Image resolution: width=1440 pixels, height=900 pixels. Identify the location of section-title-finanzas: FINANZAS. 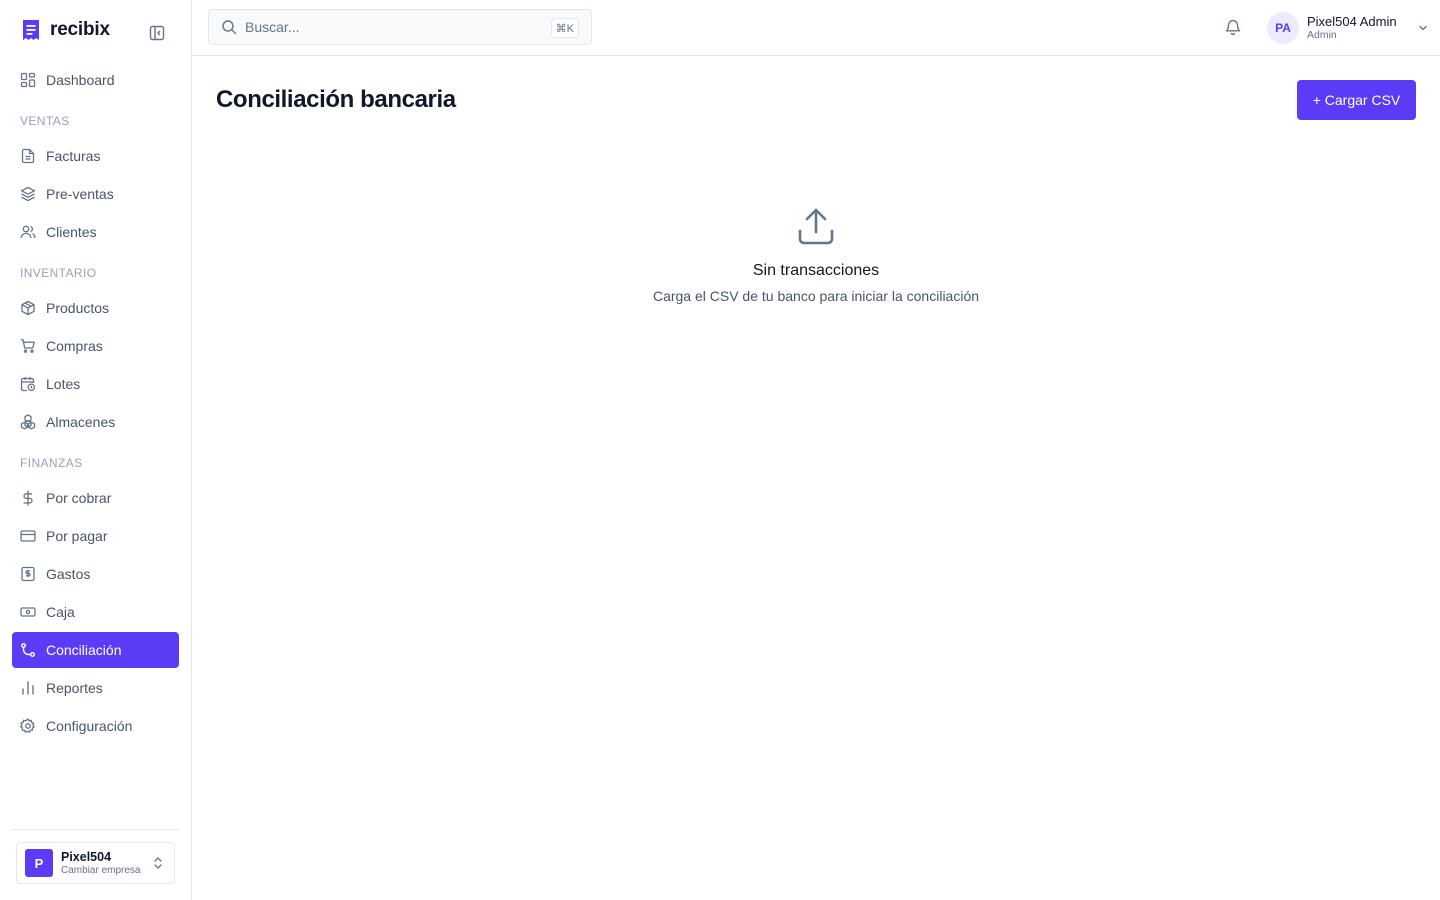
(51, 463).